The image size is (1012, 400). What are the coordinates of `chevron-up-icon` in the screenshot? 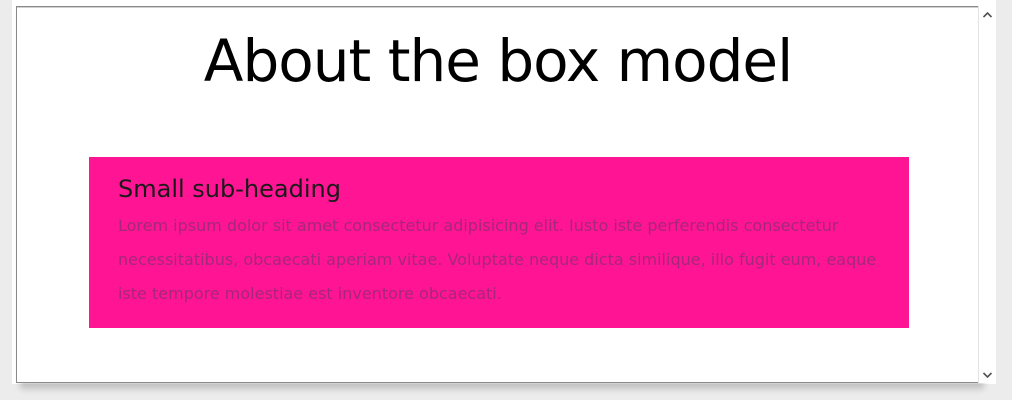 It's located at (987, 14).